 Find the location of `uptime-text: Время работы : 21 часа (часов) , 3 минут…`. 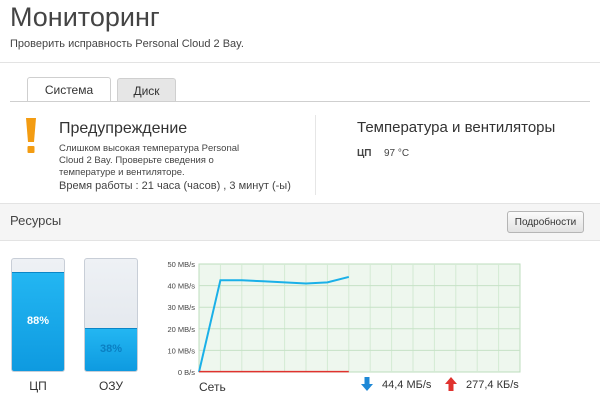

uptime-text: Время работы : 21 часа (часов) , 3 минут… is located at coordinates (175, 186).